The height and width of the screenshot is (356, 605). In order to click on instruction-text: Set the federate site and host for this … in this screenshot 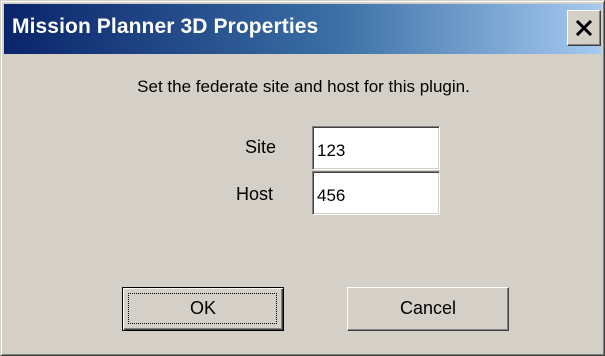, I will do `click(303, 86)`.